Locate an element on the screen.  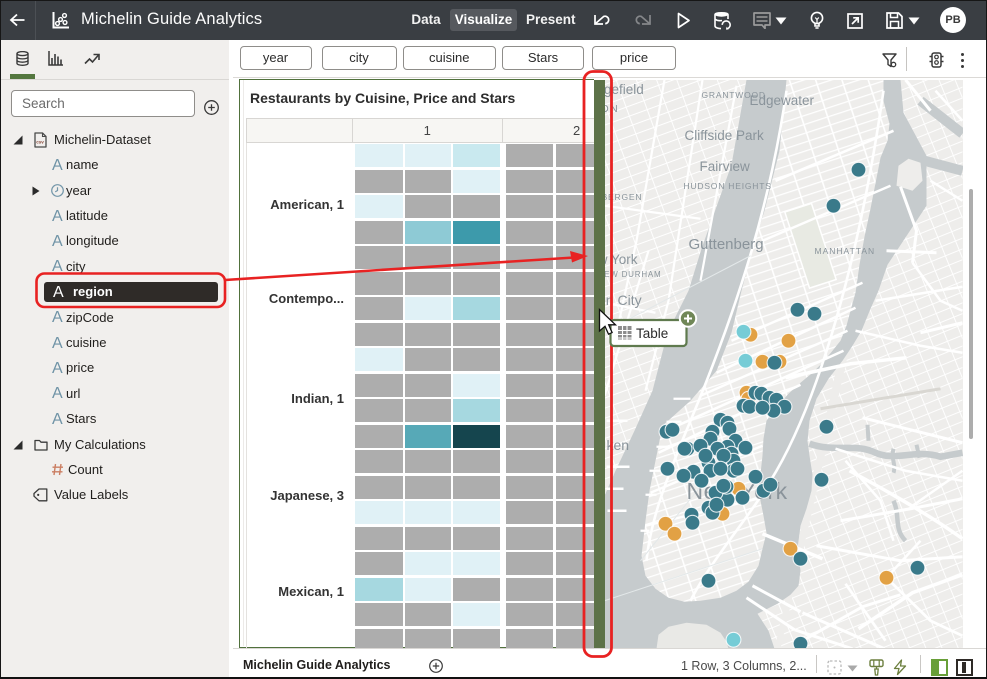
svg-text: Table is located at coordinates (652, 333).